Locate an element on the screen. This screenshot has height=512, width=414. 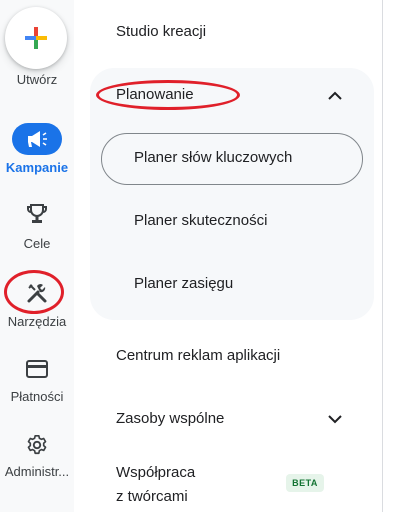
rail-item-campaigns is located at coordinates (37, 139).